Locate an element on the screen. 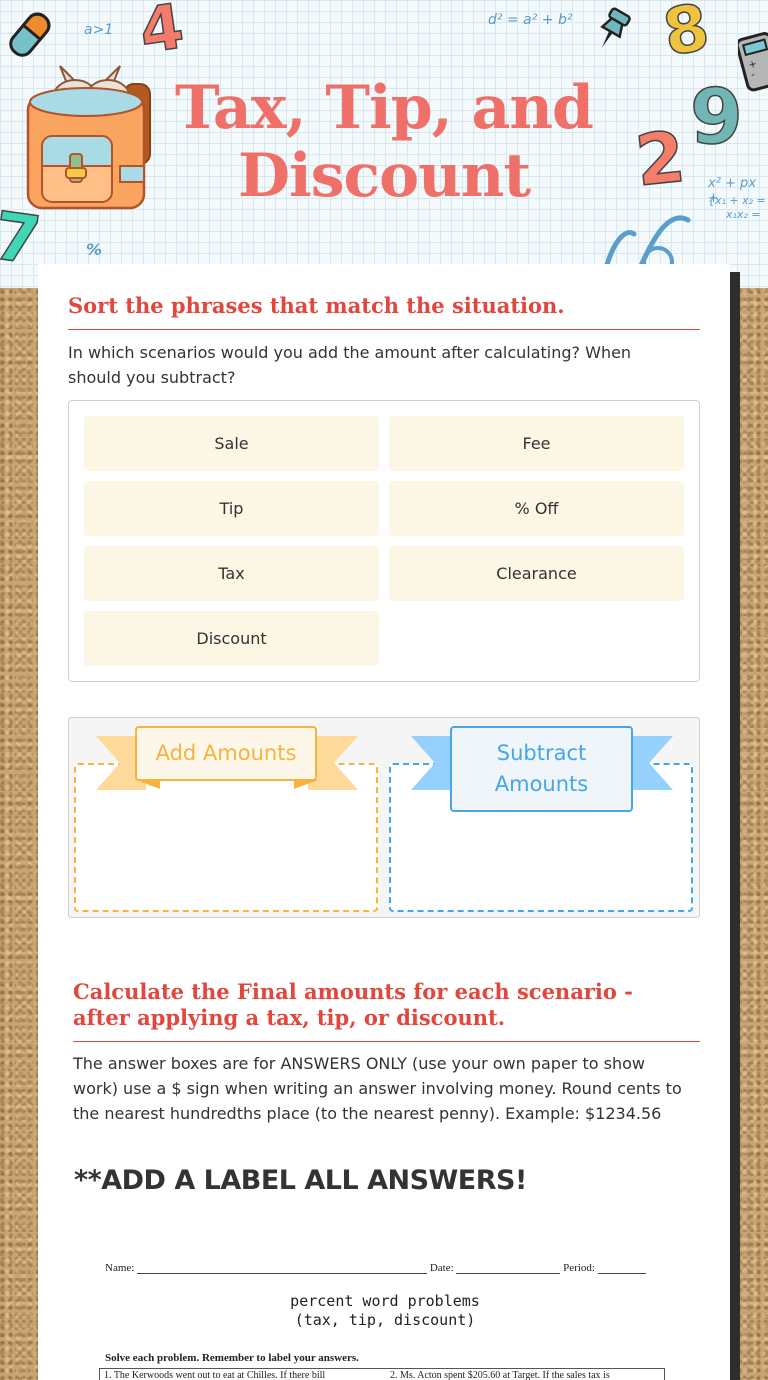 The height and width of the screenshot is (1380, 768). subtract-amounts-label: Subtract Amounts is located at coordinates (541, 769).